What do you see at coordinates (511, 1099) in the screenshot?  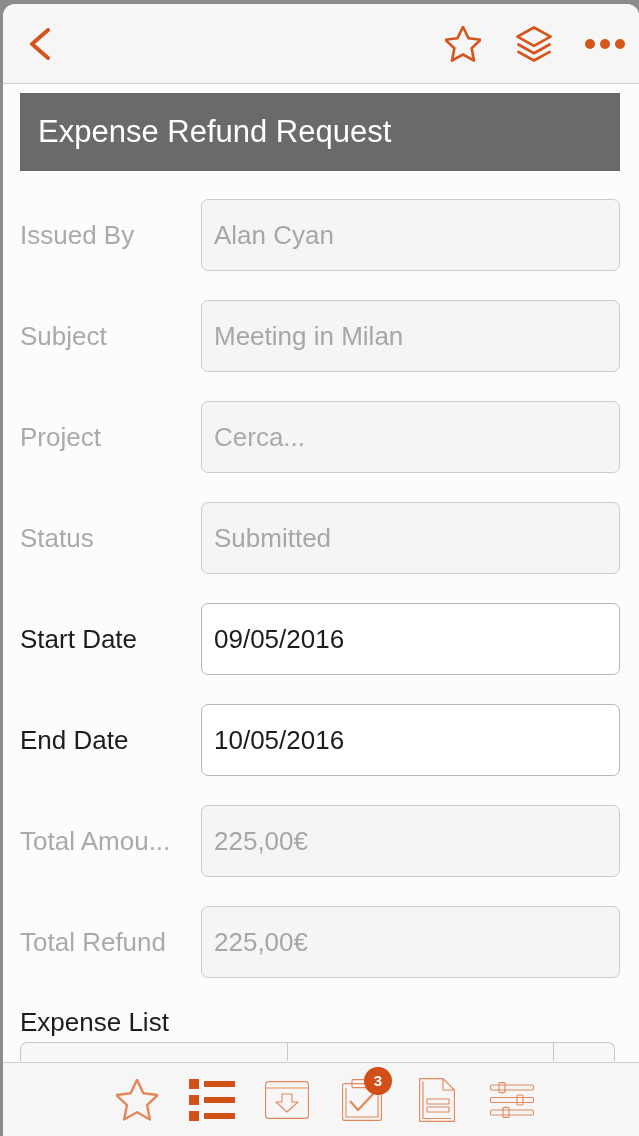 I see `sliders-icon` at bounding box center [511, 1099].